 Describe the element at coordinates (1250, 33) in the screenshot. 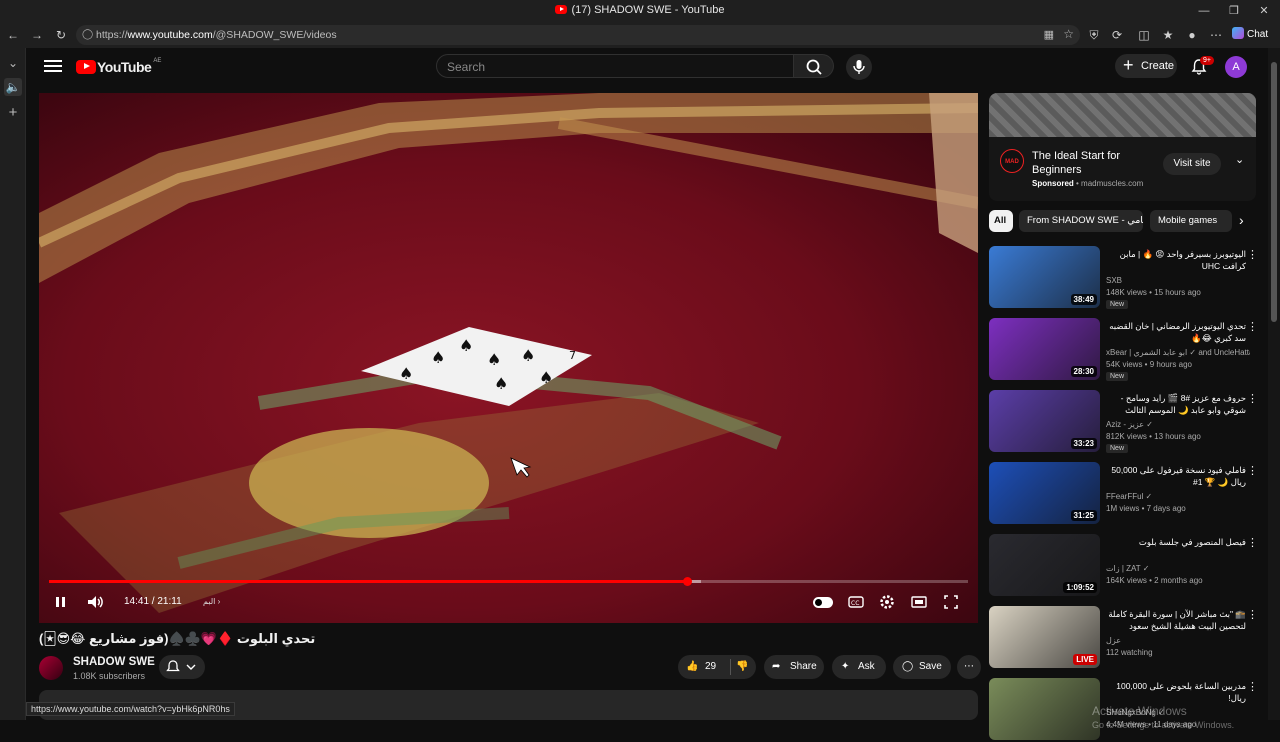

I see `copilot-chat-button: Chat` at that location.